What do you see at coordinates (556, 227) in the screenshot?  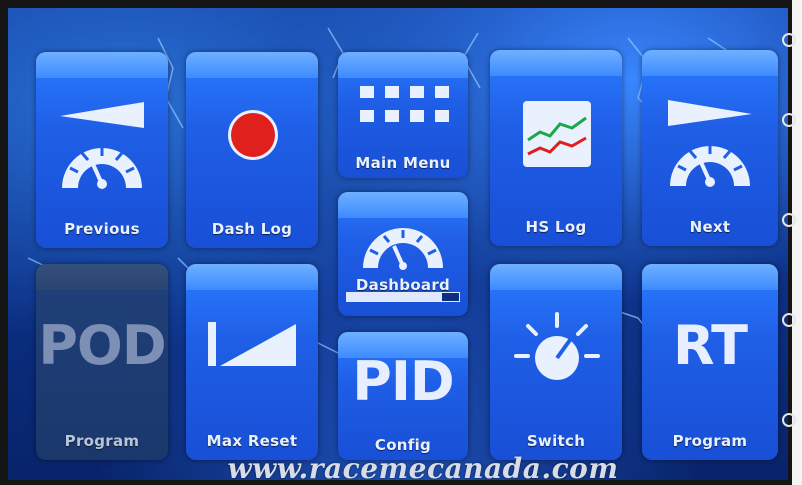 I see `tile-label: HS Log` at bounding box center [556, 227].